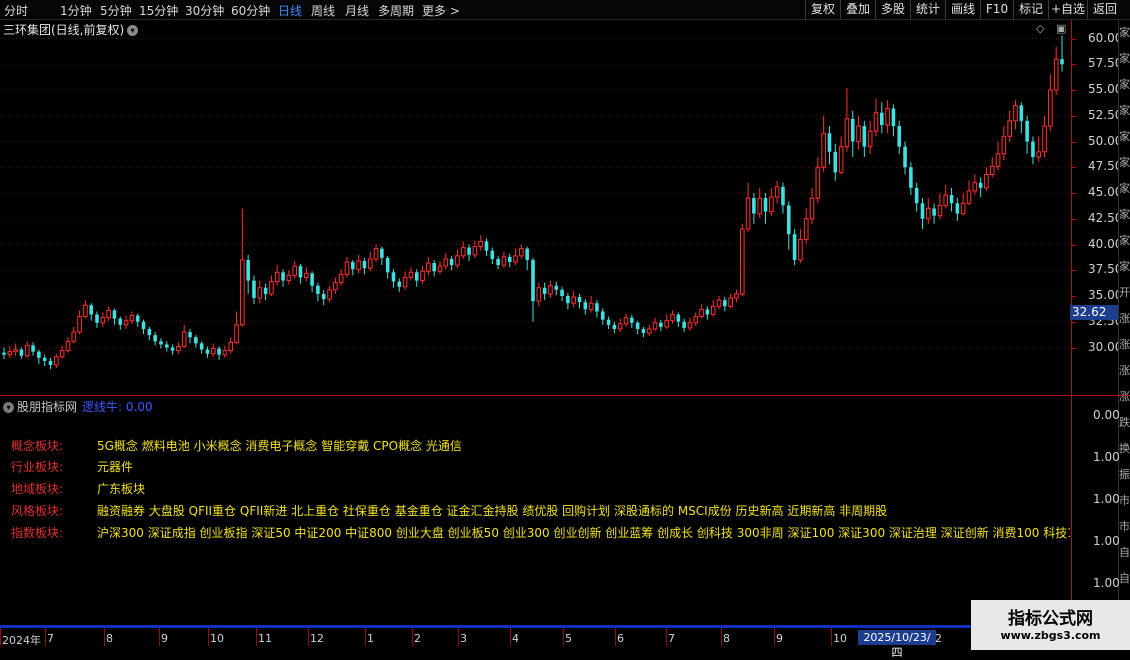  I want to click on pane-divider, so click(565, 395).